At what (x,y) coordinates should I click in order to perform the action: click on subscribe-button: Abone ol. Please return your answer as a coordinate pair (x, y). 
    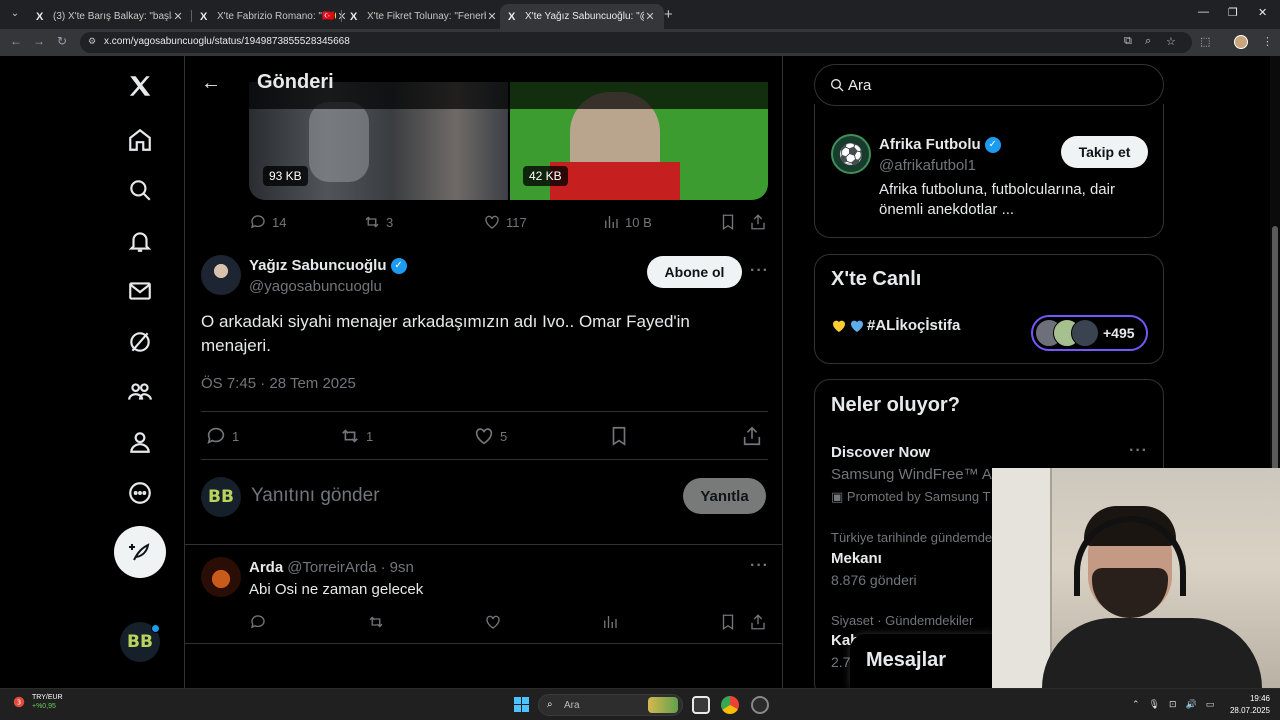
    Looking at the image, I should click on (694, 272).